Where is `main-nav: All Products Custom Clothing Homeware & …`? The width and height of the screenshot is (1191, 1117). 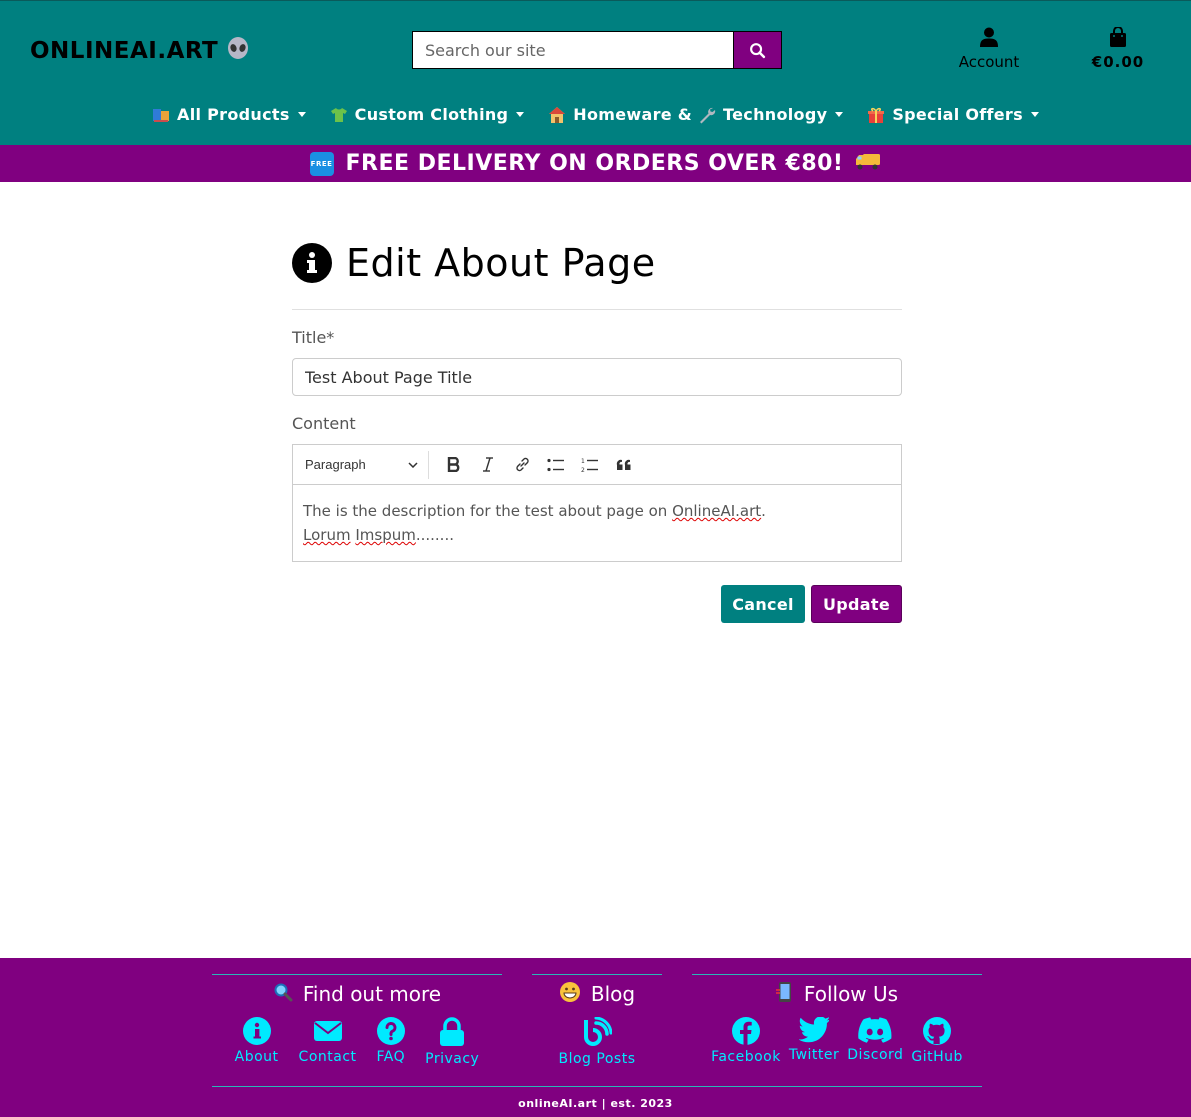 main-nav: All Products Custom Clothing Homeware & … is located at coordinates (595, 114).